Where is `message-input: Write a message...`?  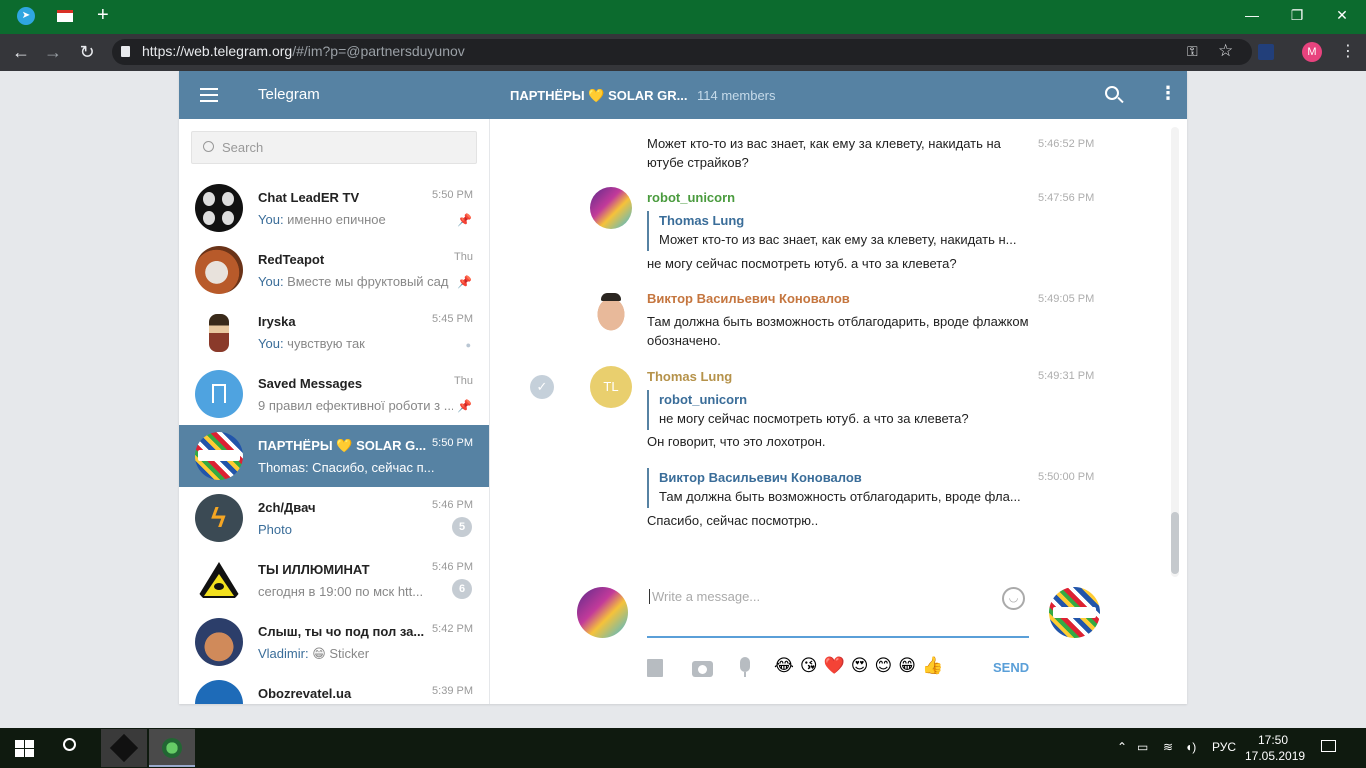
message-input: Write a message... is located at coordinates (704, 596).